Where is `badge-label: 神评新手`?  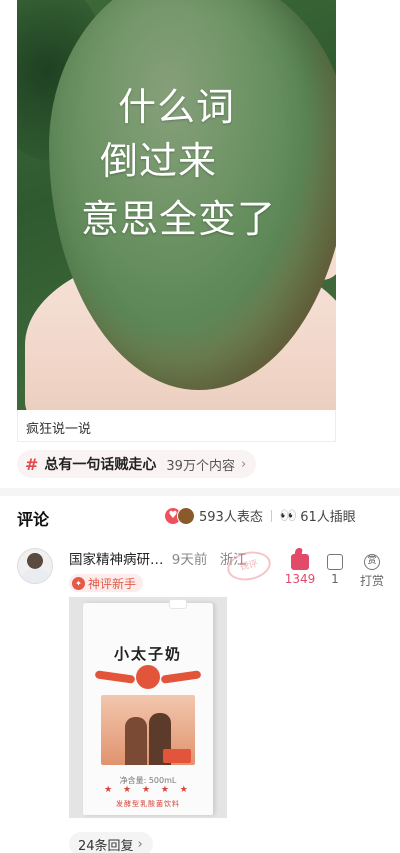 badge-label: 神评新手 is located at coordinates (112, 583).